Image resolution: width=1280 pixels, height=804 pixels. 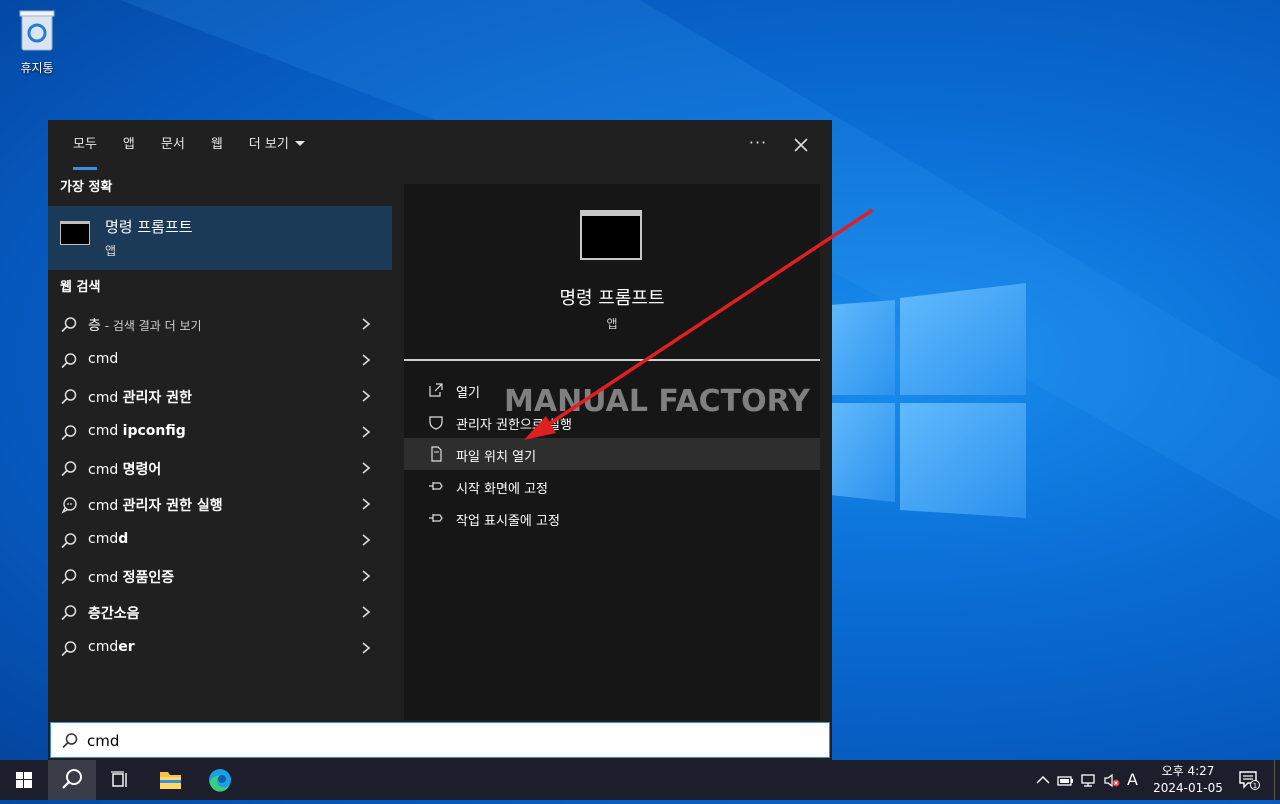 I want to click on web-search-result-label: 층 - 검색 결과 더 보기, so click(x=145, y=325).